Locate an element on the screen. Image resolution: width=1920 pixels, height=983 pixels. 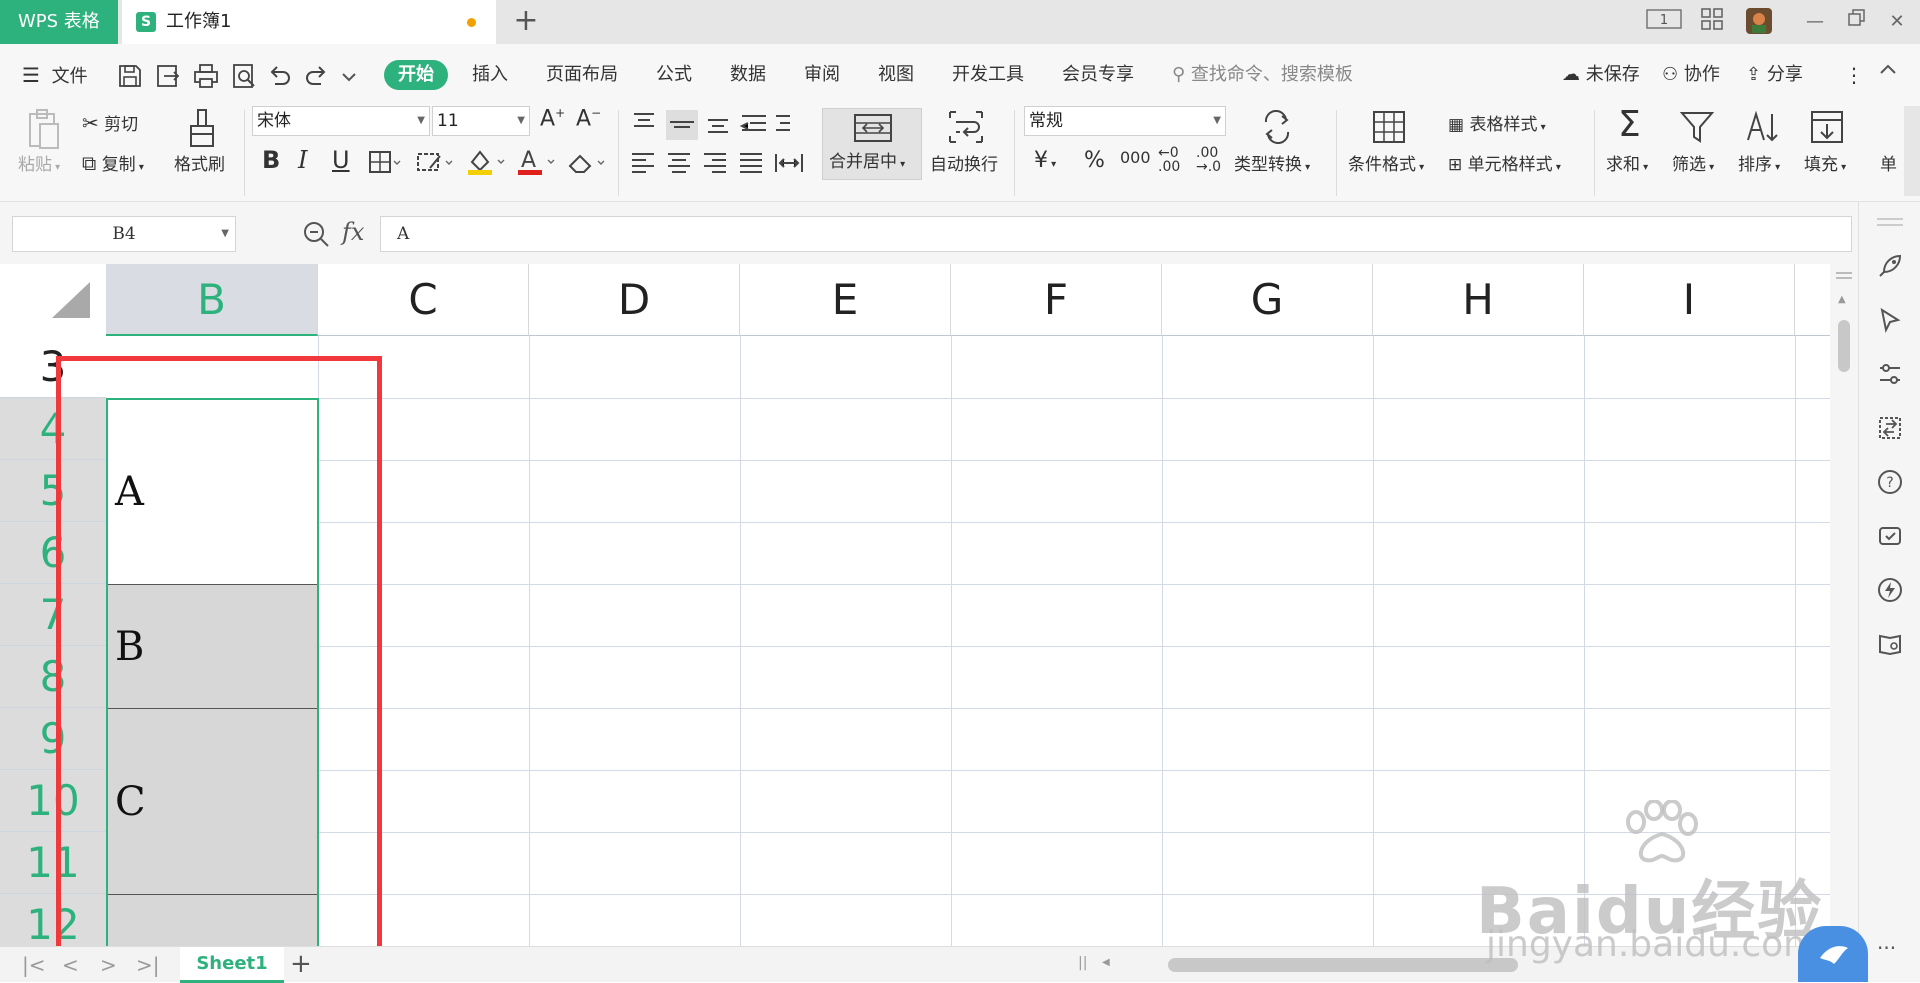
document-tab: S 工作簿1 is located at coordinates (309, 22).